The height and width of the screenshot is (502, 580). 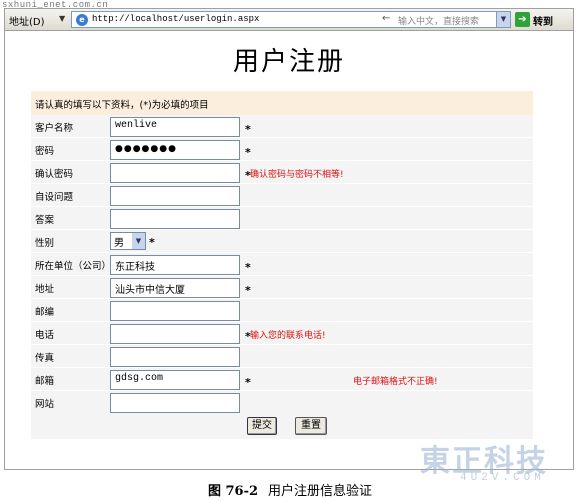 What do you see at coordinates (282, 127) in the screenshot?
I see `form-row-customer-name: 客户名称 wenlive *` at bounding box center [282, 127].